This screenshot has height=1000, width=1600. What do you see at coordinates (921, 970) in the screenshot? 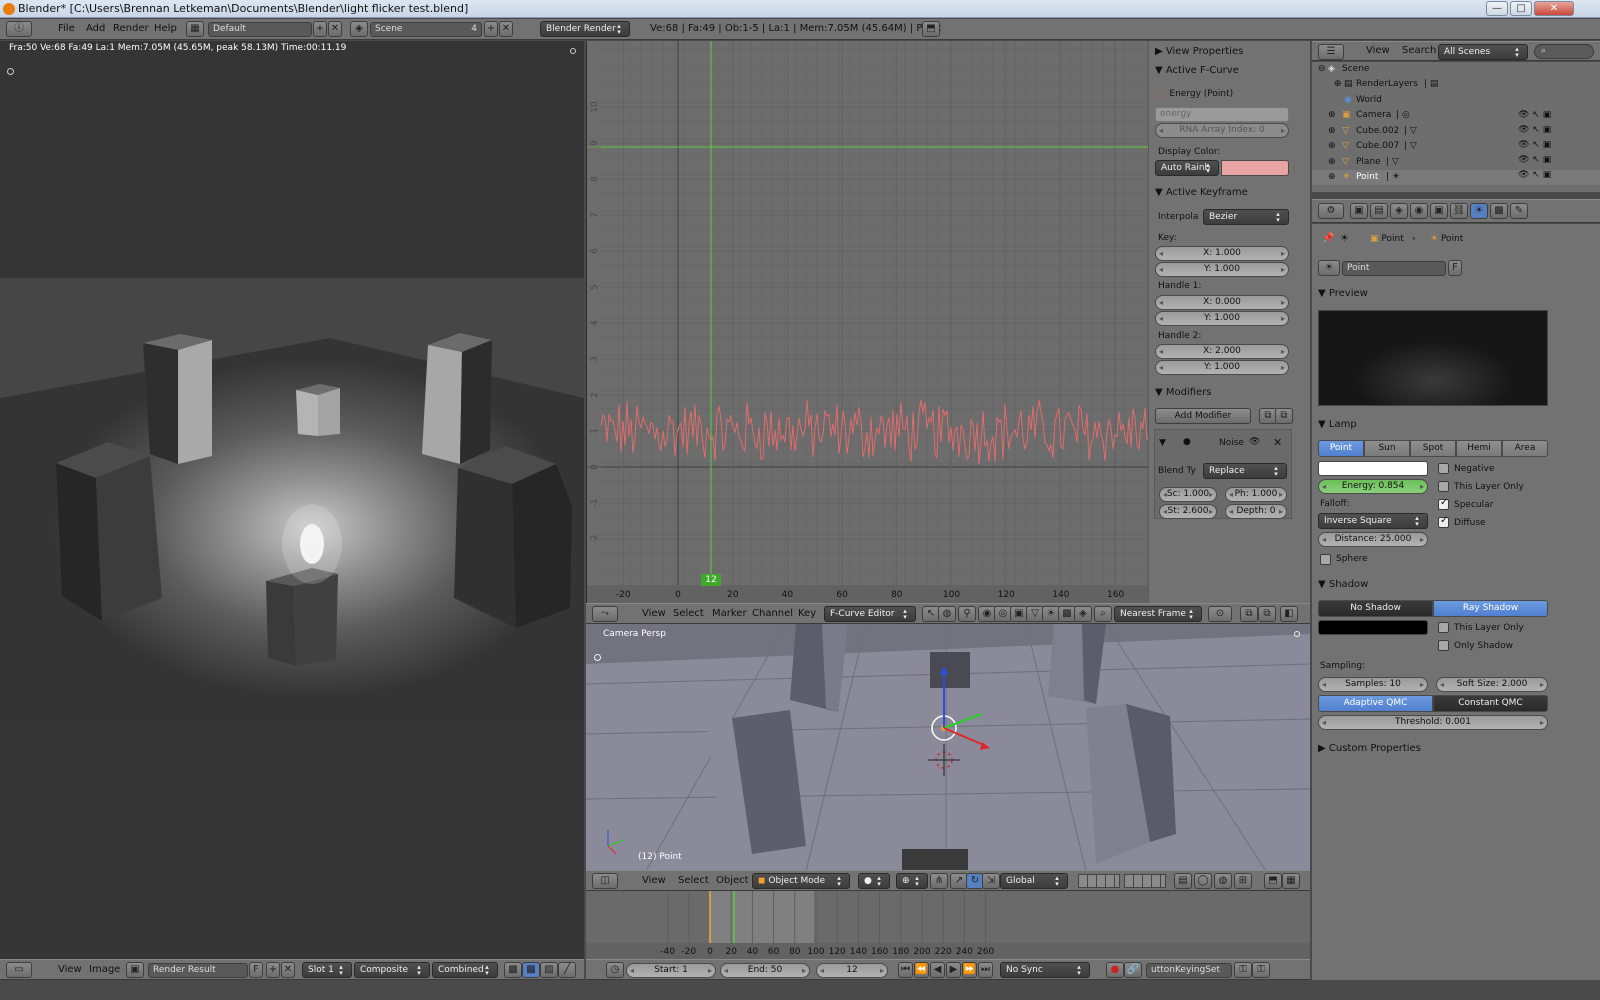
I see `prev-key-icon: ⏪` at bounding box center [921, 970].